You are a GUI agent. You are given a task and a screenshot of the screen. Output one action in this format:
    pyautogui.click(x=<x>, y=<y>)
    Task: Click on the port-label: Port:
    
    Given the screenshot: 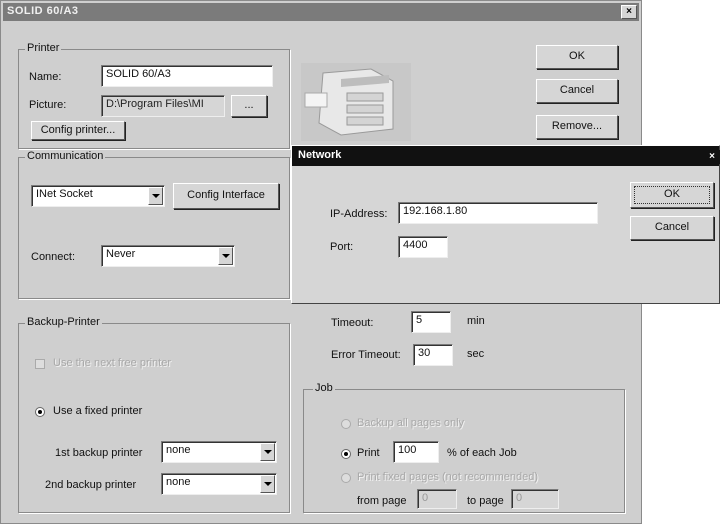 What is the action you would take?
    pyautogui.click(x=342, y=247)
    